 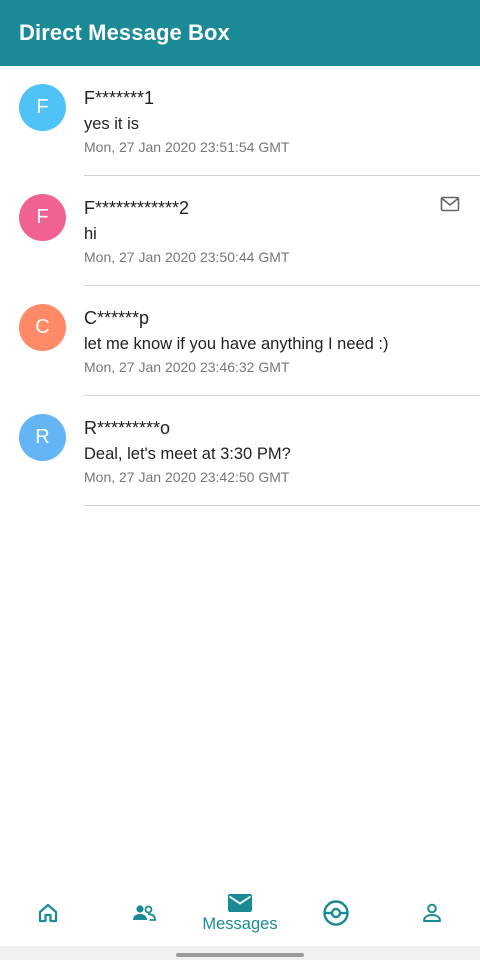 I want to click on bottom-navigation: Messages, so click(x=240, y=913).